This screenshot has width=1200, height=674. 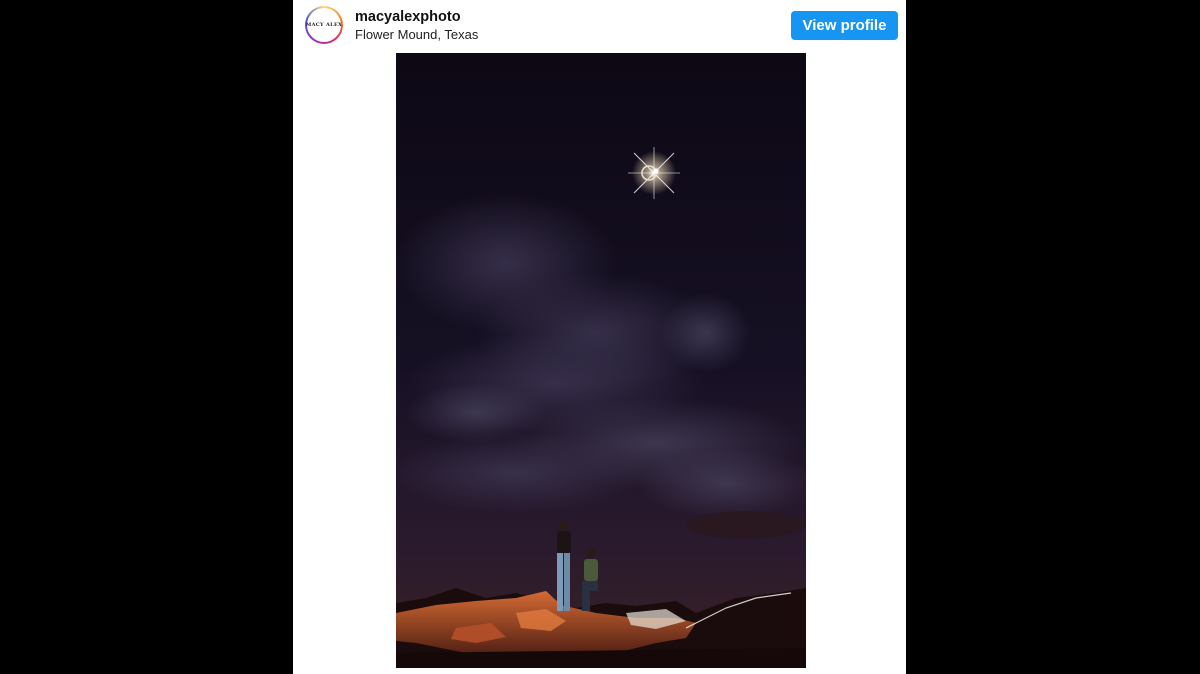 I want to click on username-link: macyalexphoto, so click(x=408, y=17).